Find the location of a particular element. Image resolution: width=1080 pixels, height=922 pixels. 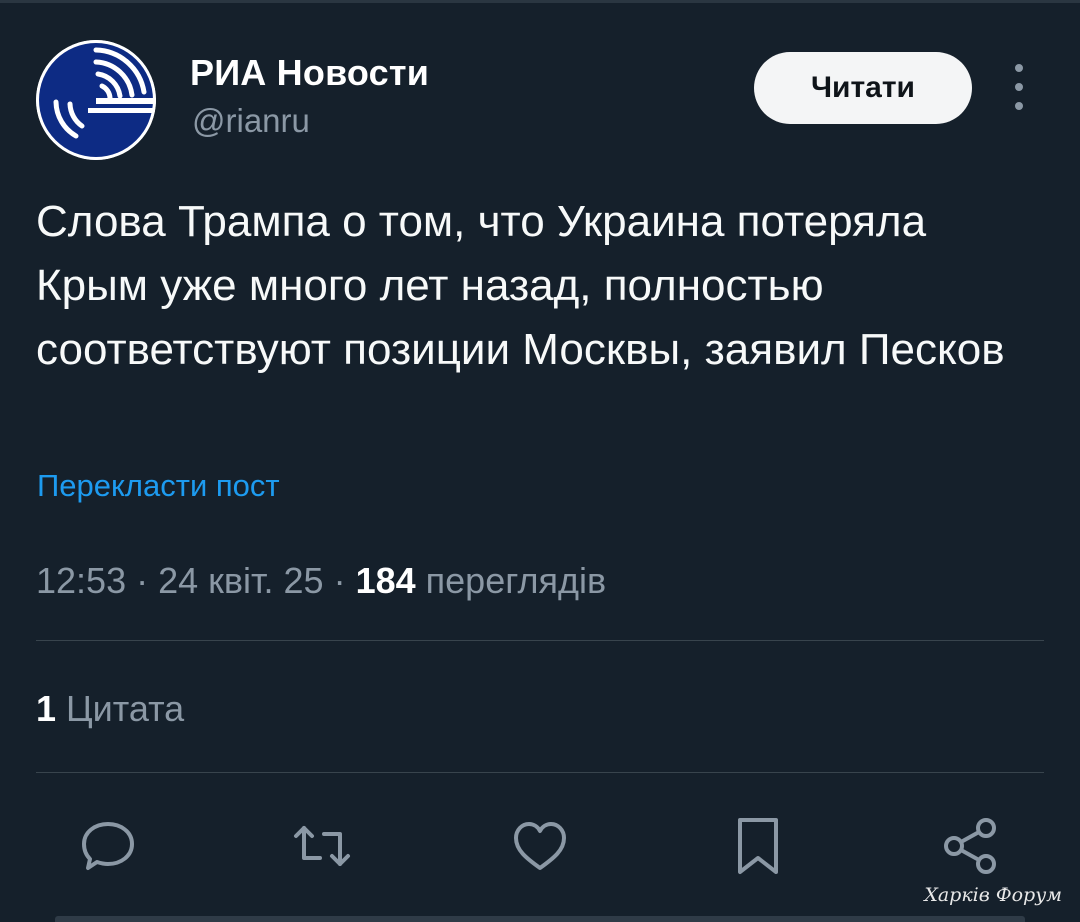

ria-logo-icon is located at coordinates (96, 100).